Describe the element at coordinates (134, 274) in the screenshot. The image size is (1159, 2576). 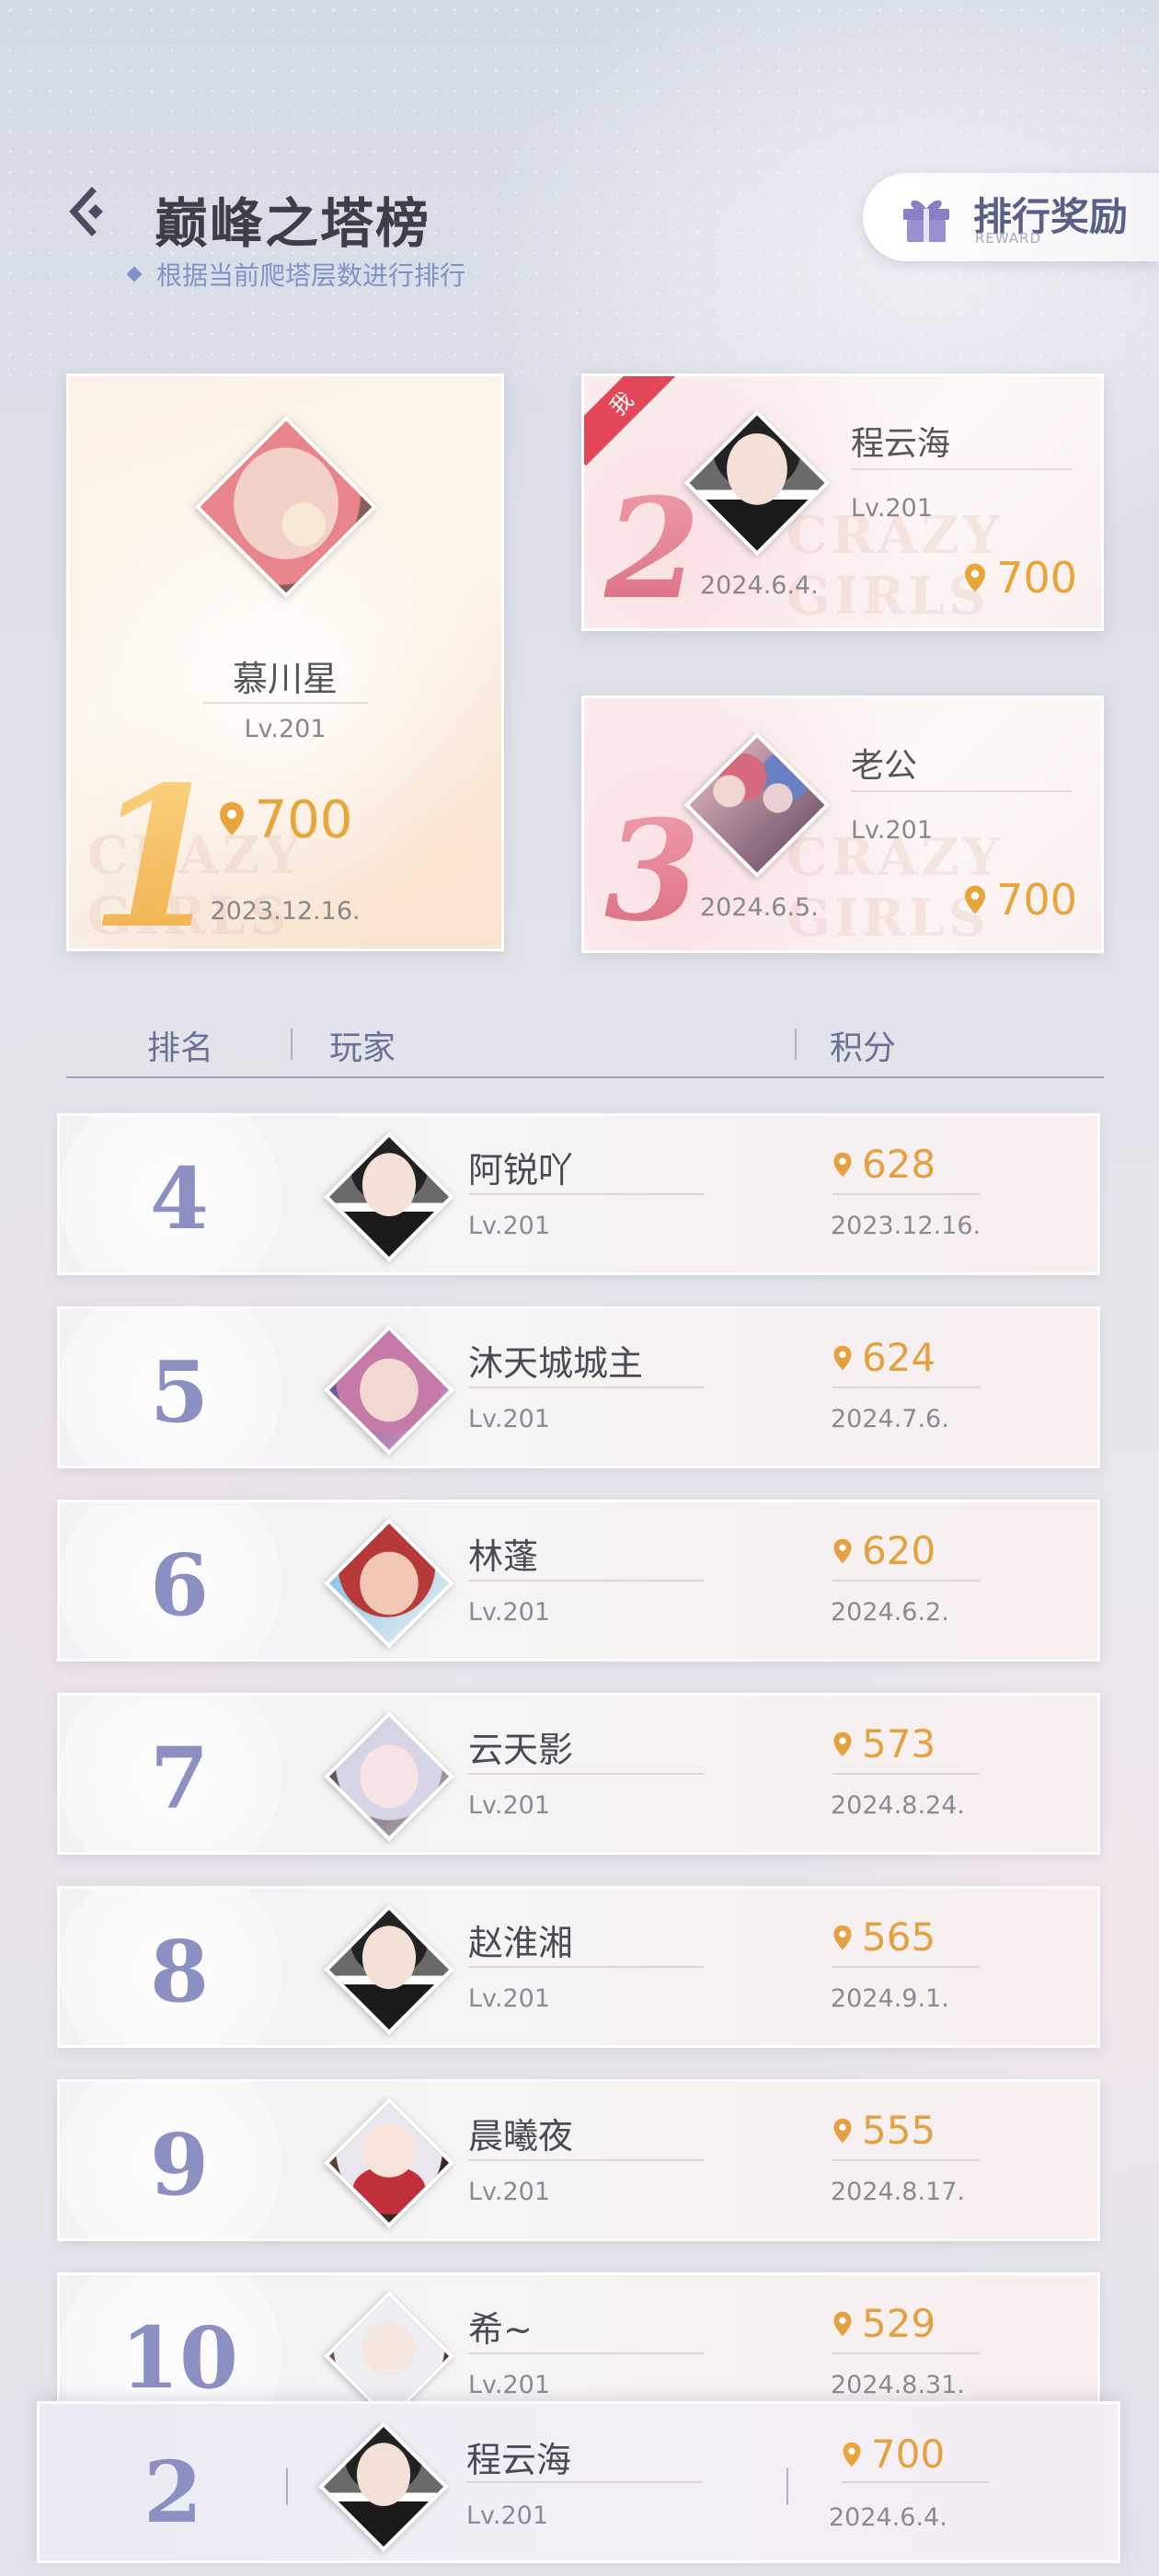
I see `diamond-bullet-icon` at that location.